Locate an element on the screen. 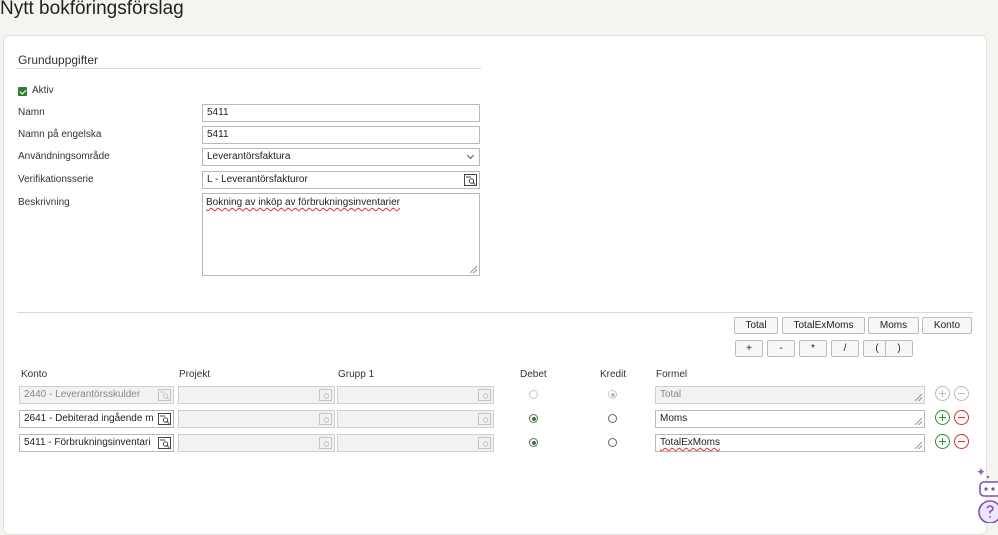  row-1-add-icon is located at coordinates (942, 393).